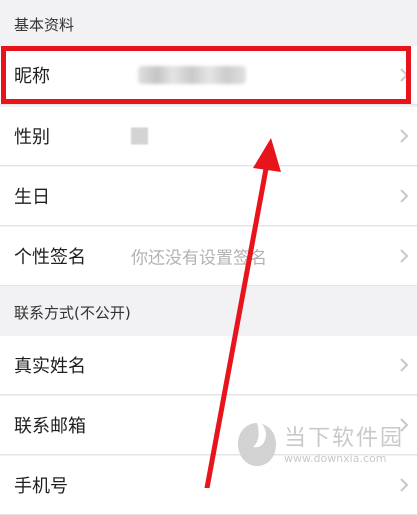  Describe the element at coordinates (208, 311) in the screenshot. I see `section-header-contact: 联系方式(不公开)` at that location.